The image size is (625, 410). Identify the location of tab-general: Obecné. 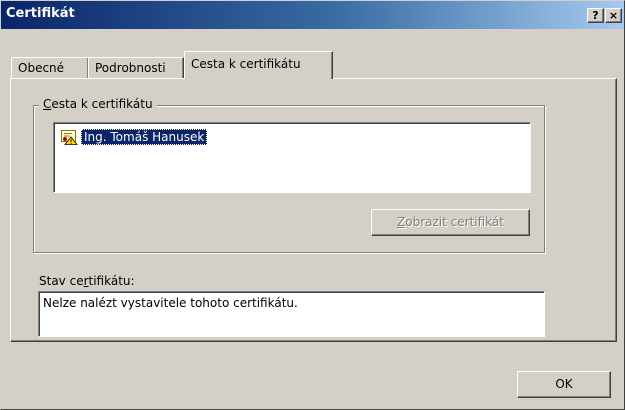
(50, 68).